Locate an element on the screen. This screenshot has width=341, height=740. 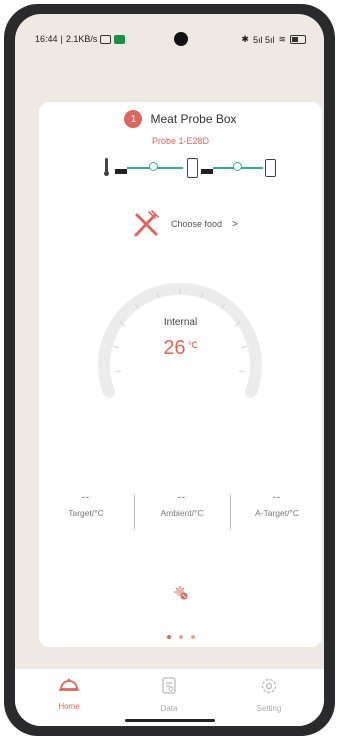
choose-food-label: Choose food is located at coordinates (197, 224).